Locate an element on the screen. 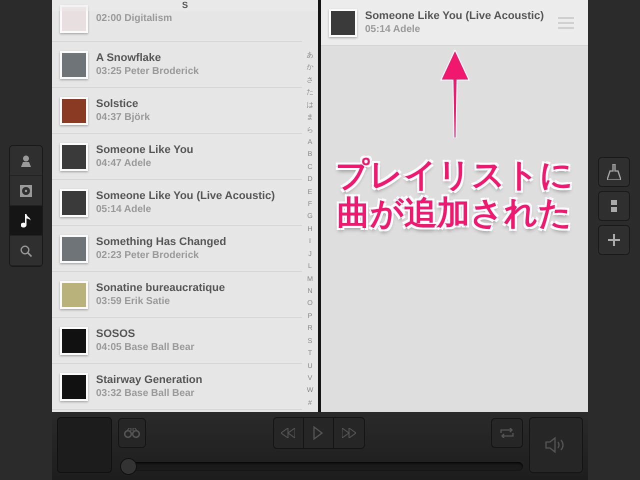 The width and height of the screenshot is (640, 480). song-title: Stairway Generation is located at coordinates (149, 380).